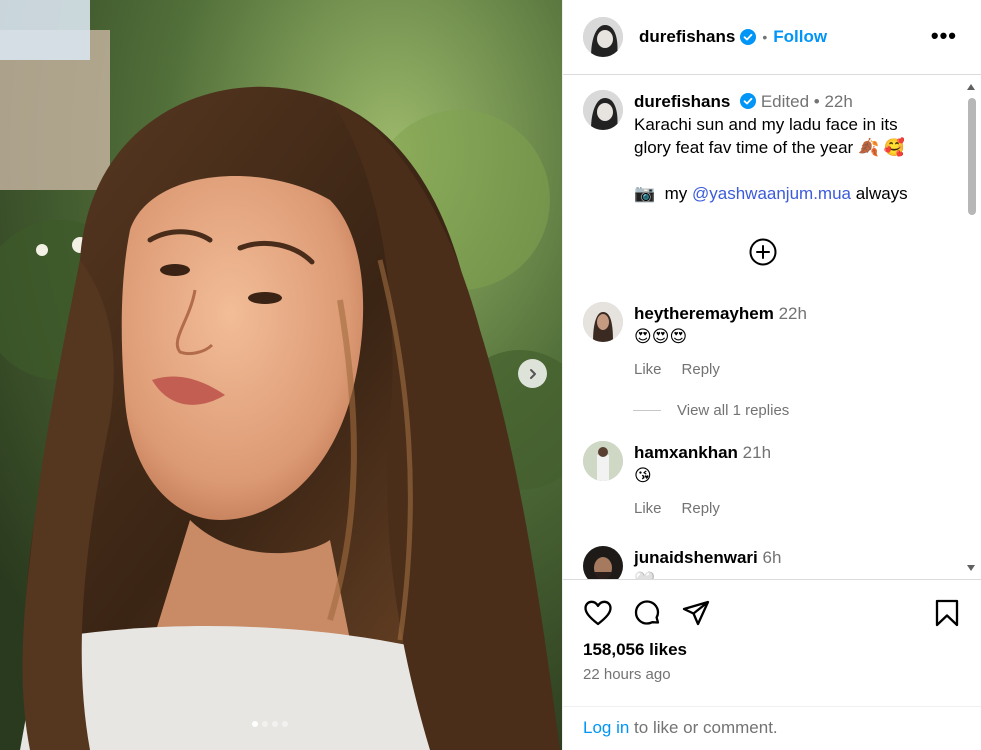  Describe the element at coordinates (971, 327) in the screenshot. I see `comments-scrollbar` at that location.